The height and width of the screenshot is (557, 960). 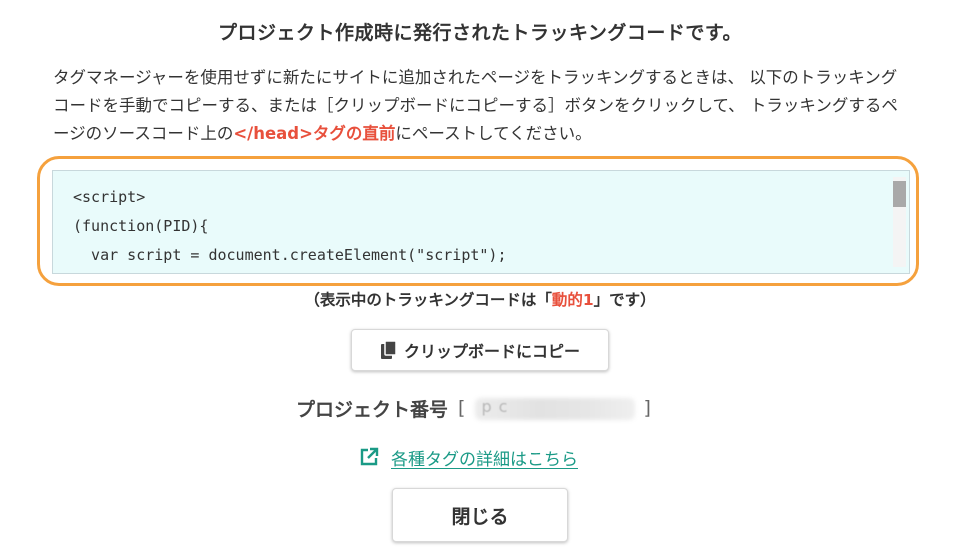 I want to click on description-text-end: にペーストしてください。, so click(x=493, y=133).